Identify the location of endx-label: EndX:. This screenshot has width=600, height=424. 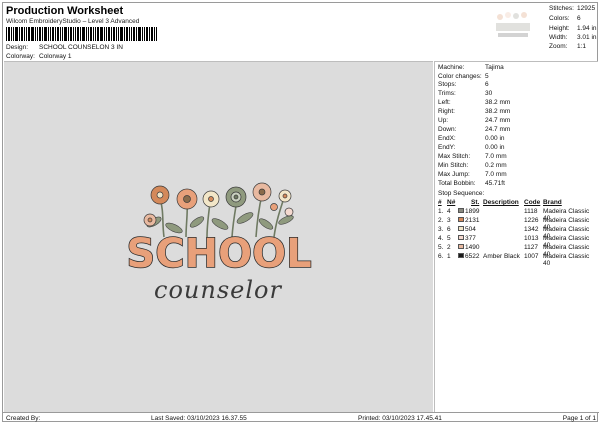
(447, 138).